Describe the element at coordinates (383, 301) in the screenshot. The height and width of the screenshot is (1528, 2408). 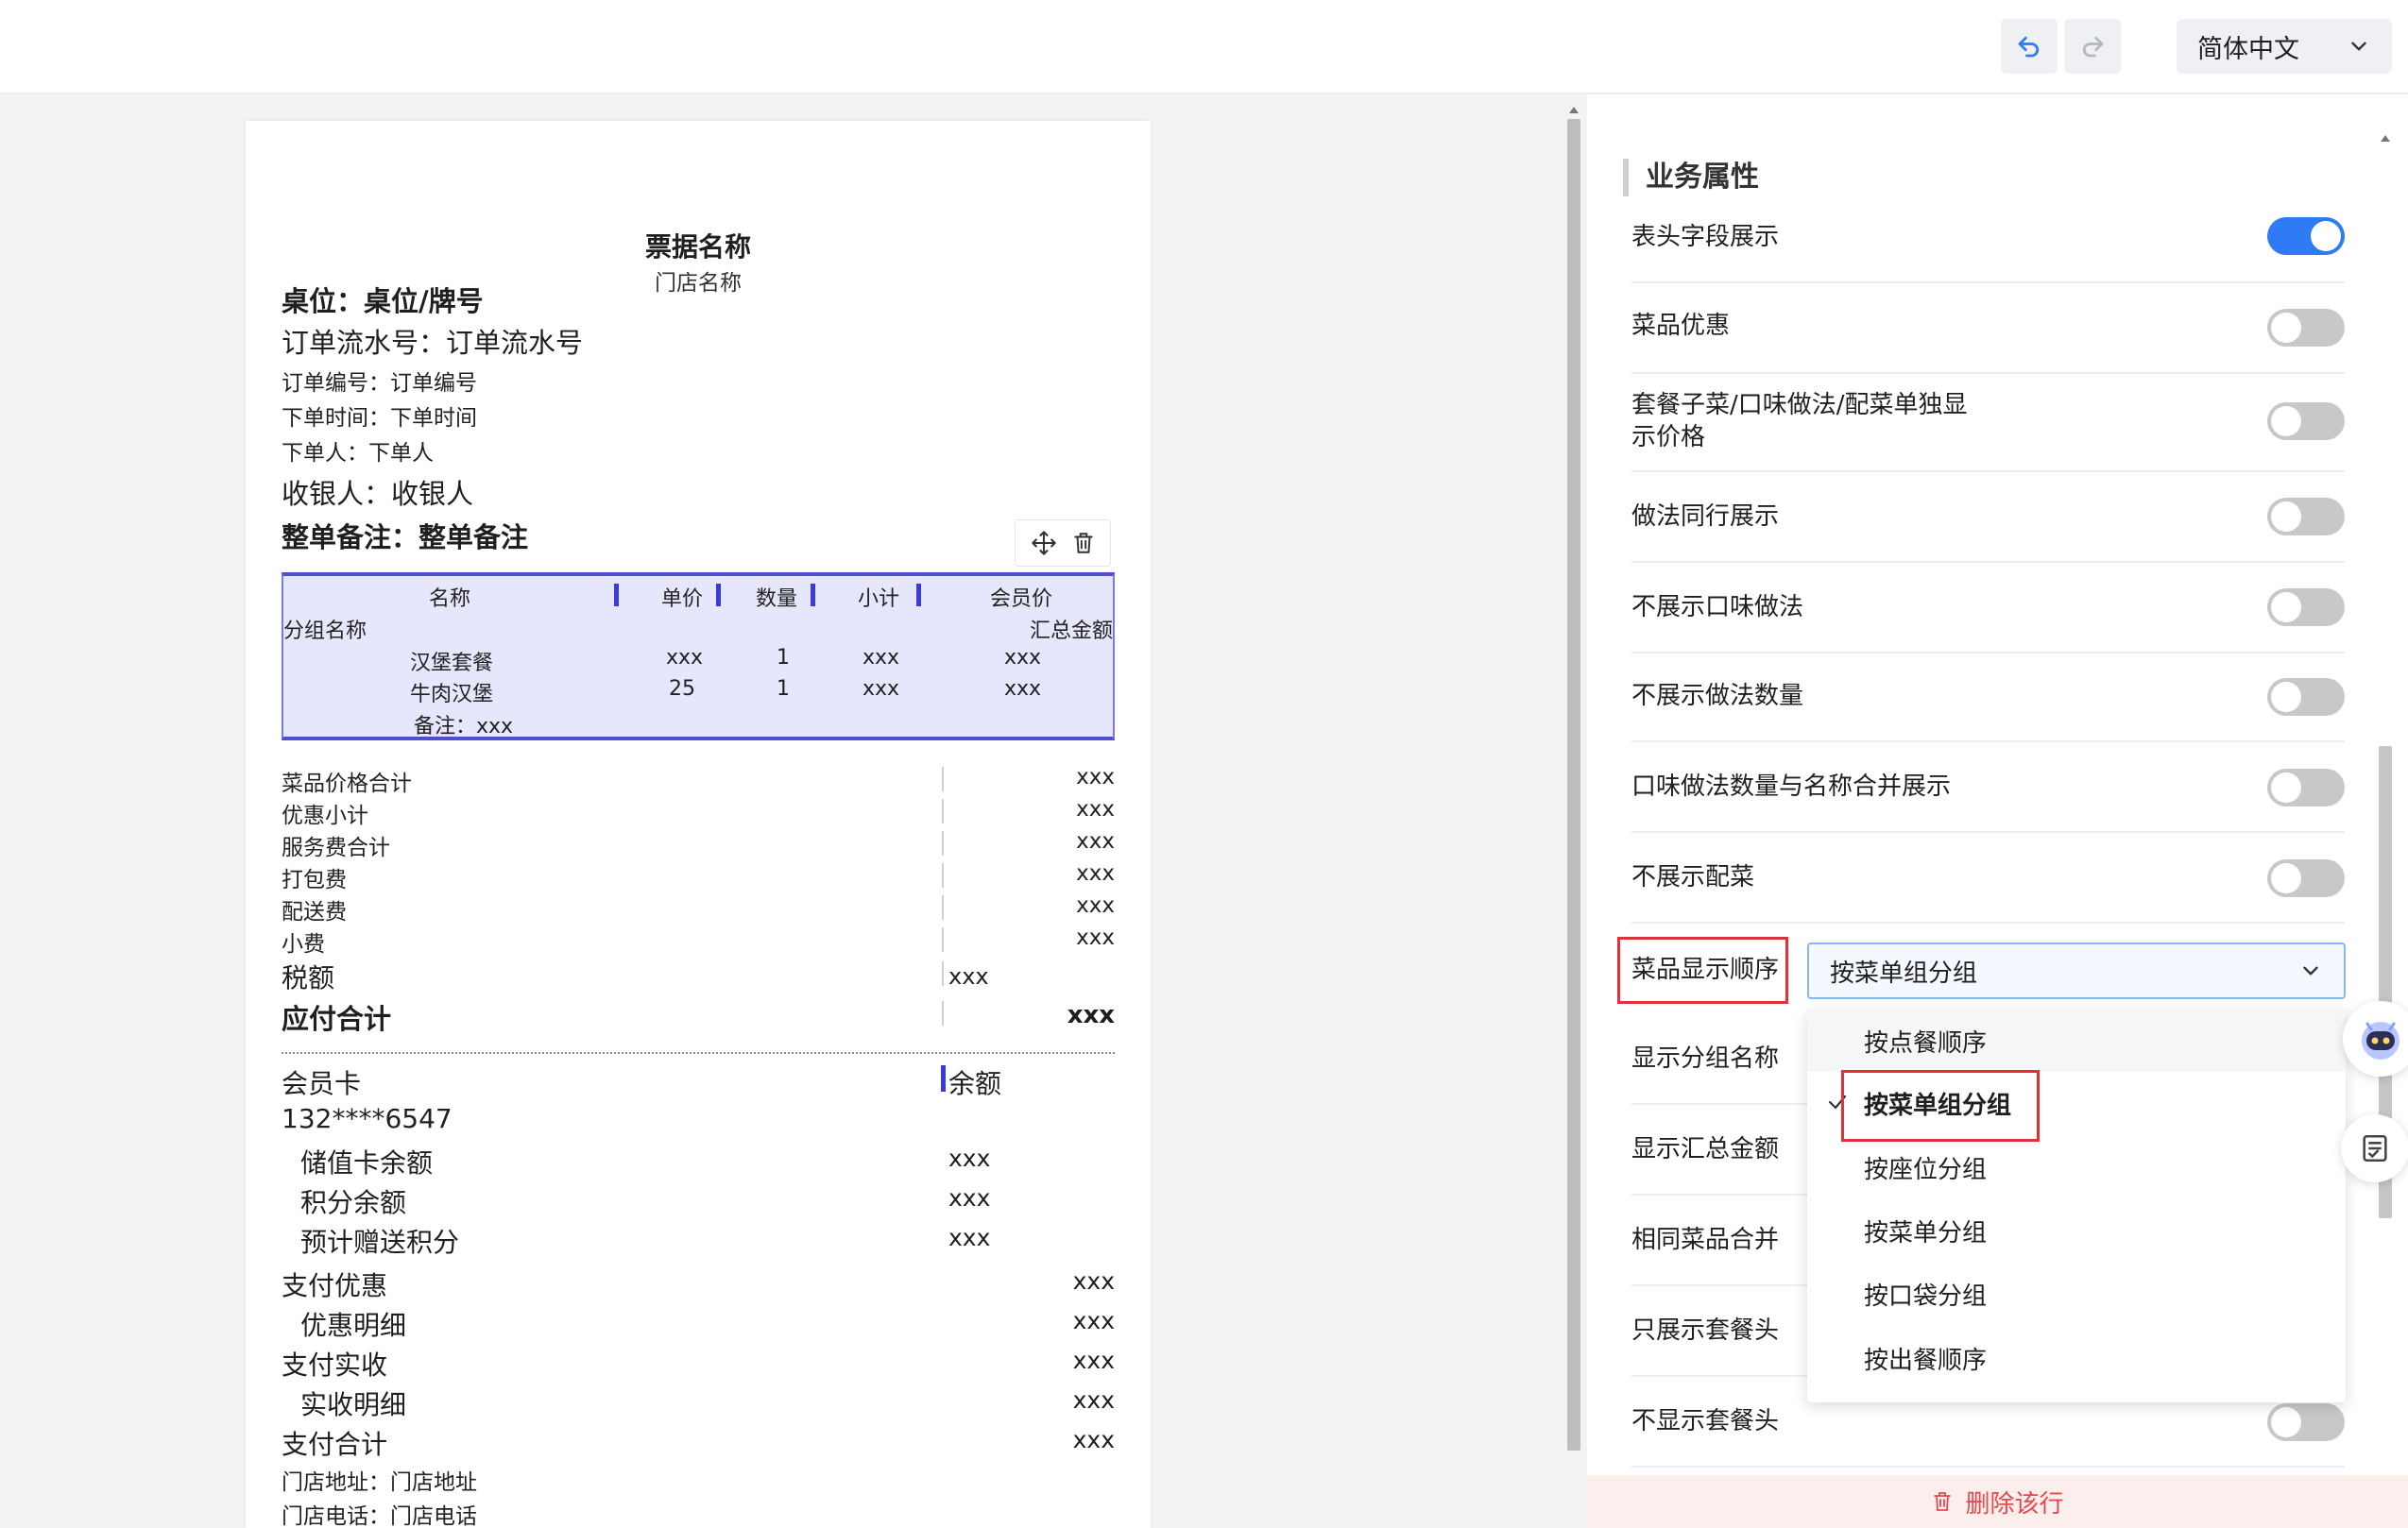
I see `line-table-no: 桌位：桌位/牌号` at that location.